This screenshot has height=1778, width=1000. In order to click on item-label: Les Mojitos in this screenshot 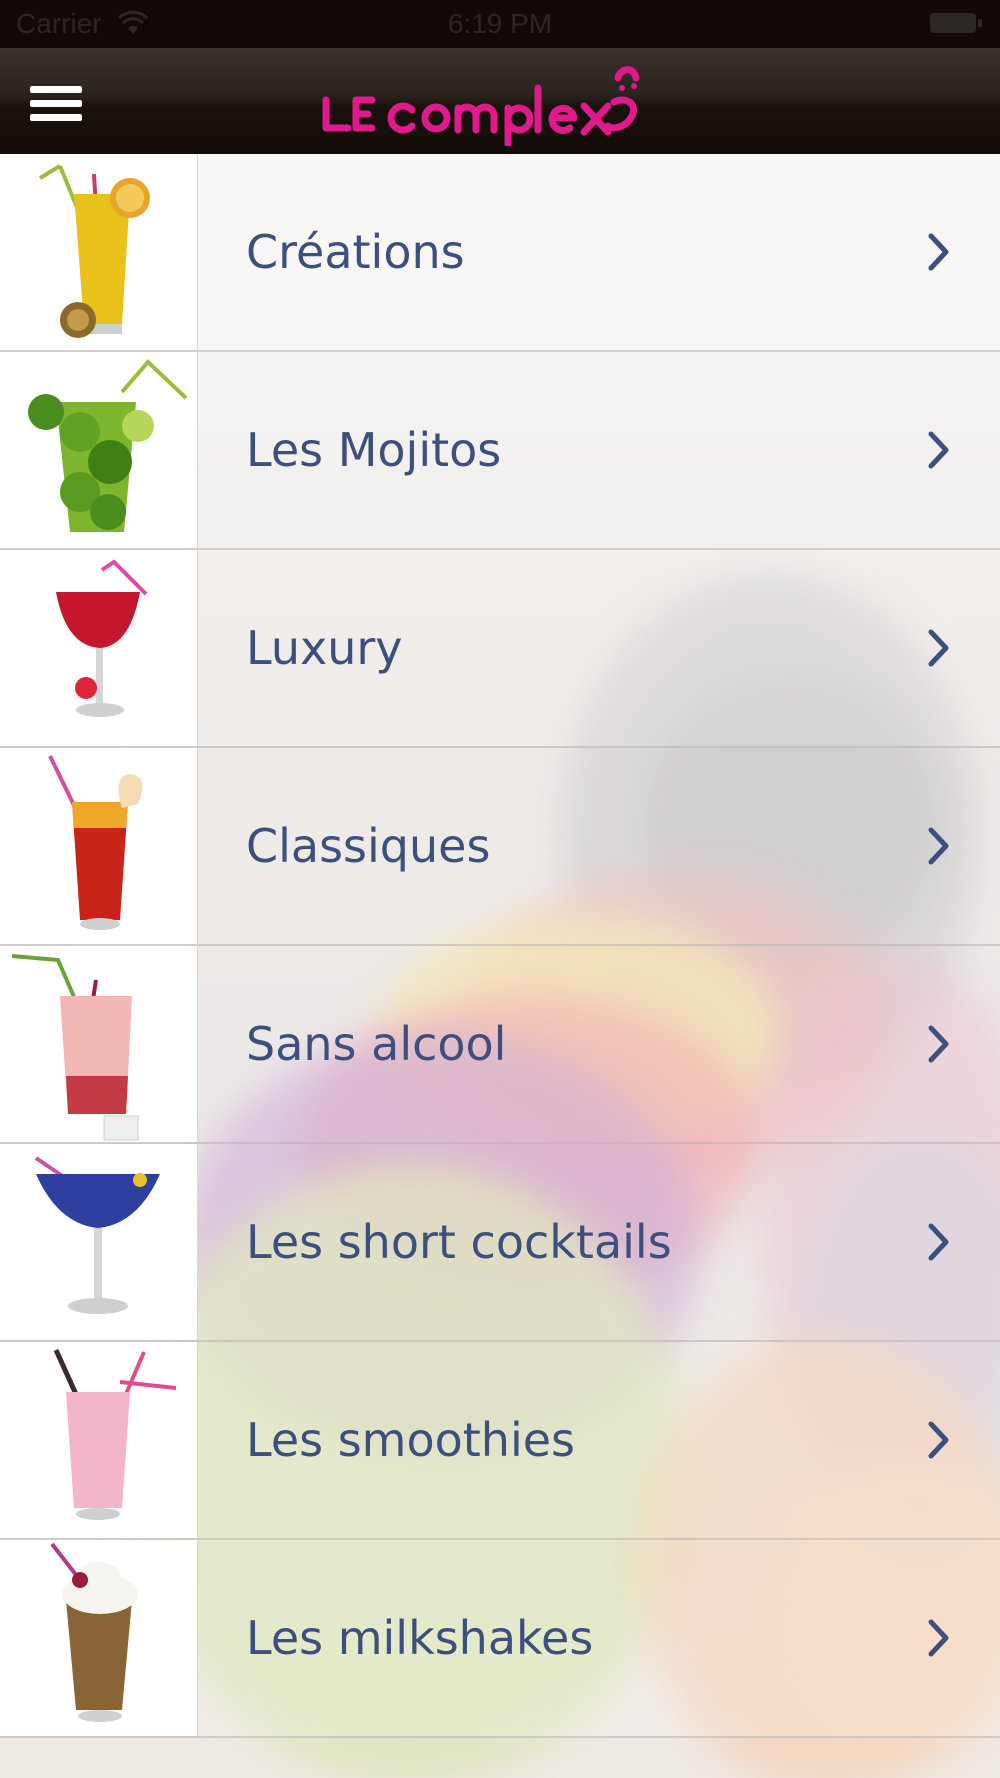, I will do `click(374, 450)`.